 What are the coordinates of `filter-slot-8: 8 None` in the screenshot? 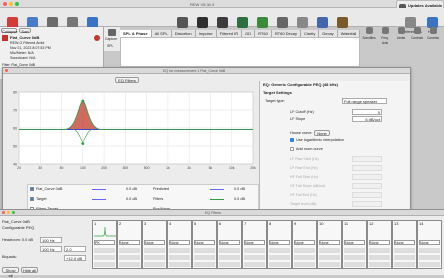 It's located at (279, 244).